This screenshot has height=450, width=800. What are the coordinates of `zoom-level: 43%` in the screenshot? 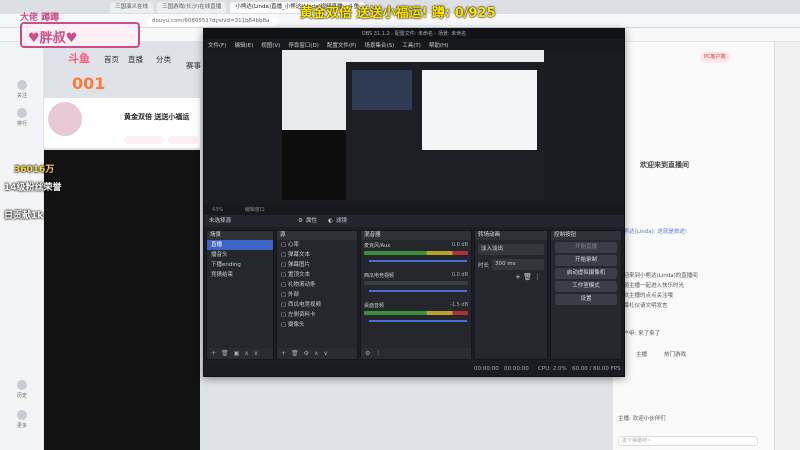 It's located at (217, 210).